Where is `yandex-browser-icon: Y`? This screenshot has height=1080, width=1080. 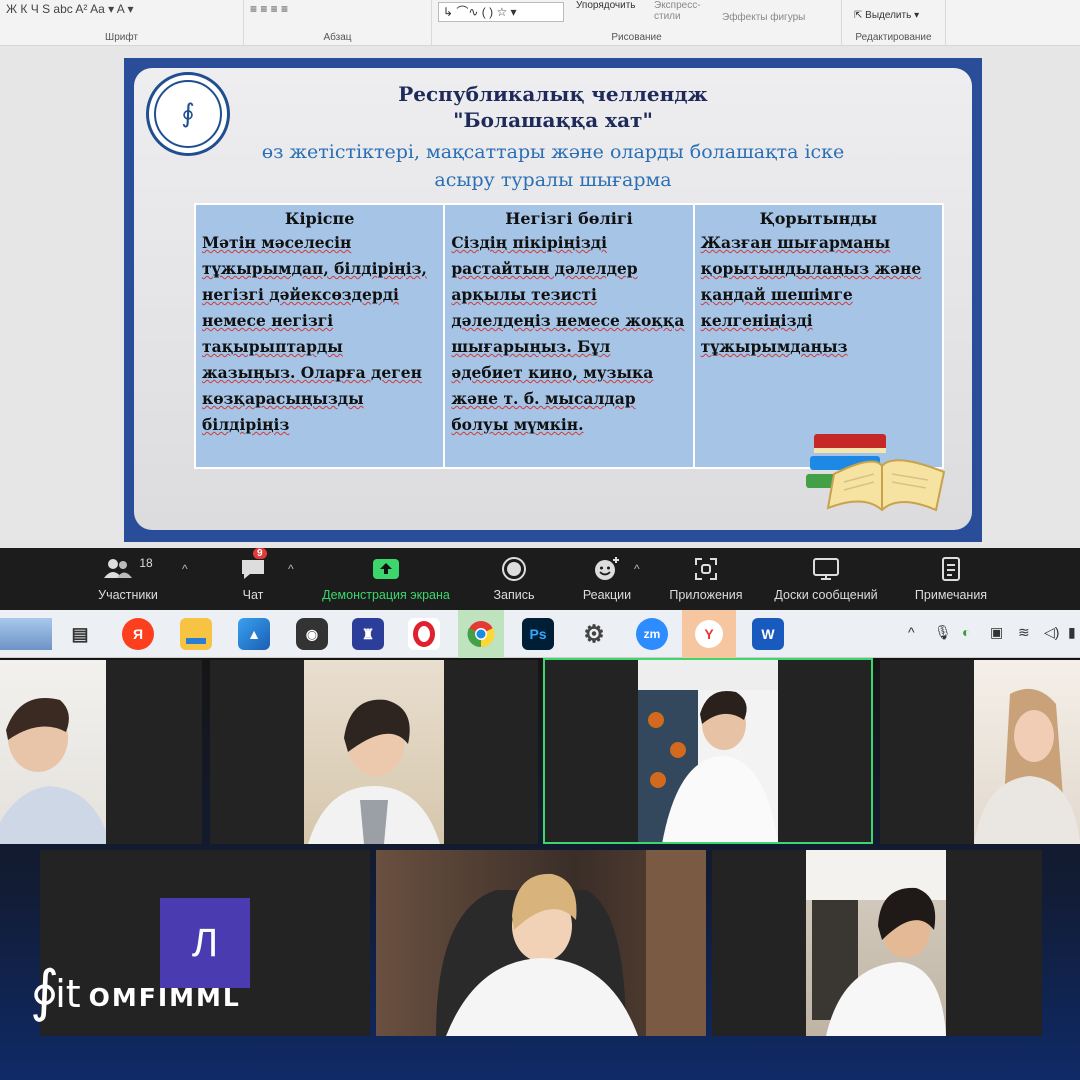
yandex-browser-icon: Y is located at coordinates (709, 634).